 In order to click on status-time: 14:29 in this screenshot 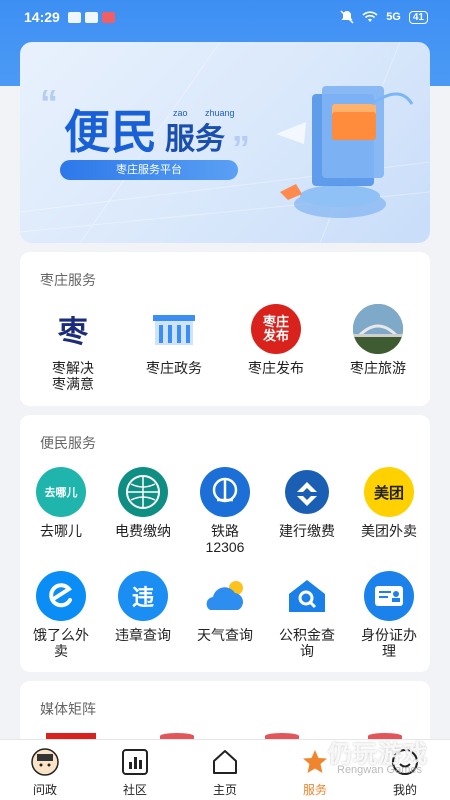, I will do `click(42, 17)`.